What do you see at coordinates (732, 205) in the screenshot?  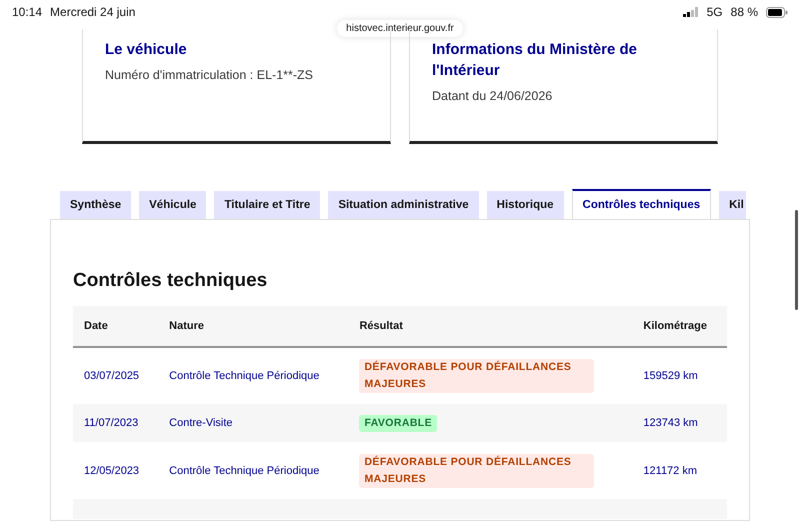 I see `tab: Kil` at bounding box center [732, 205].